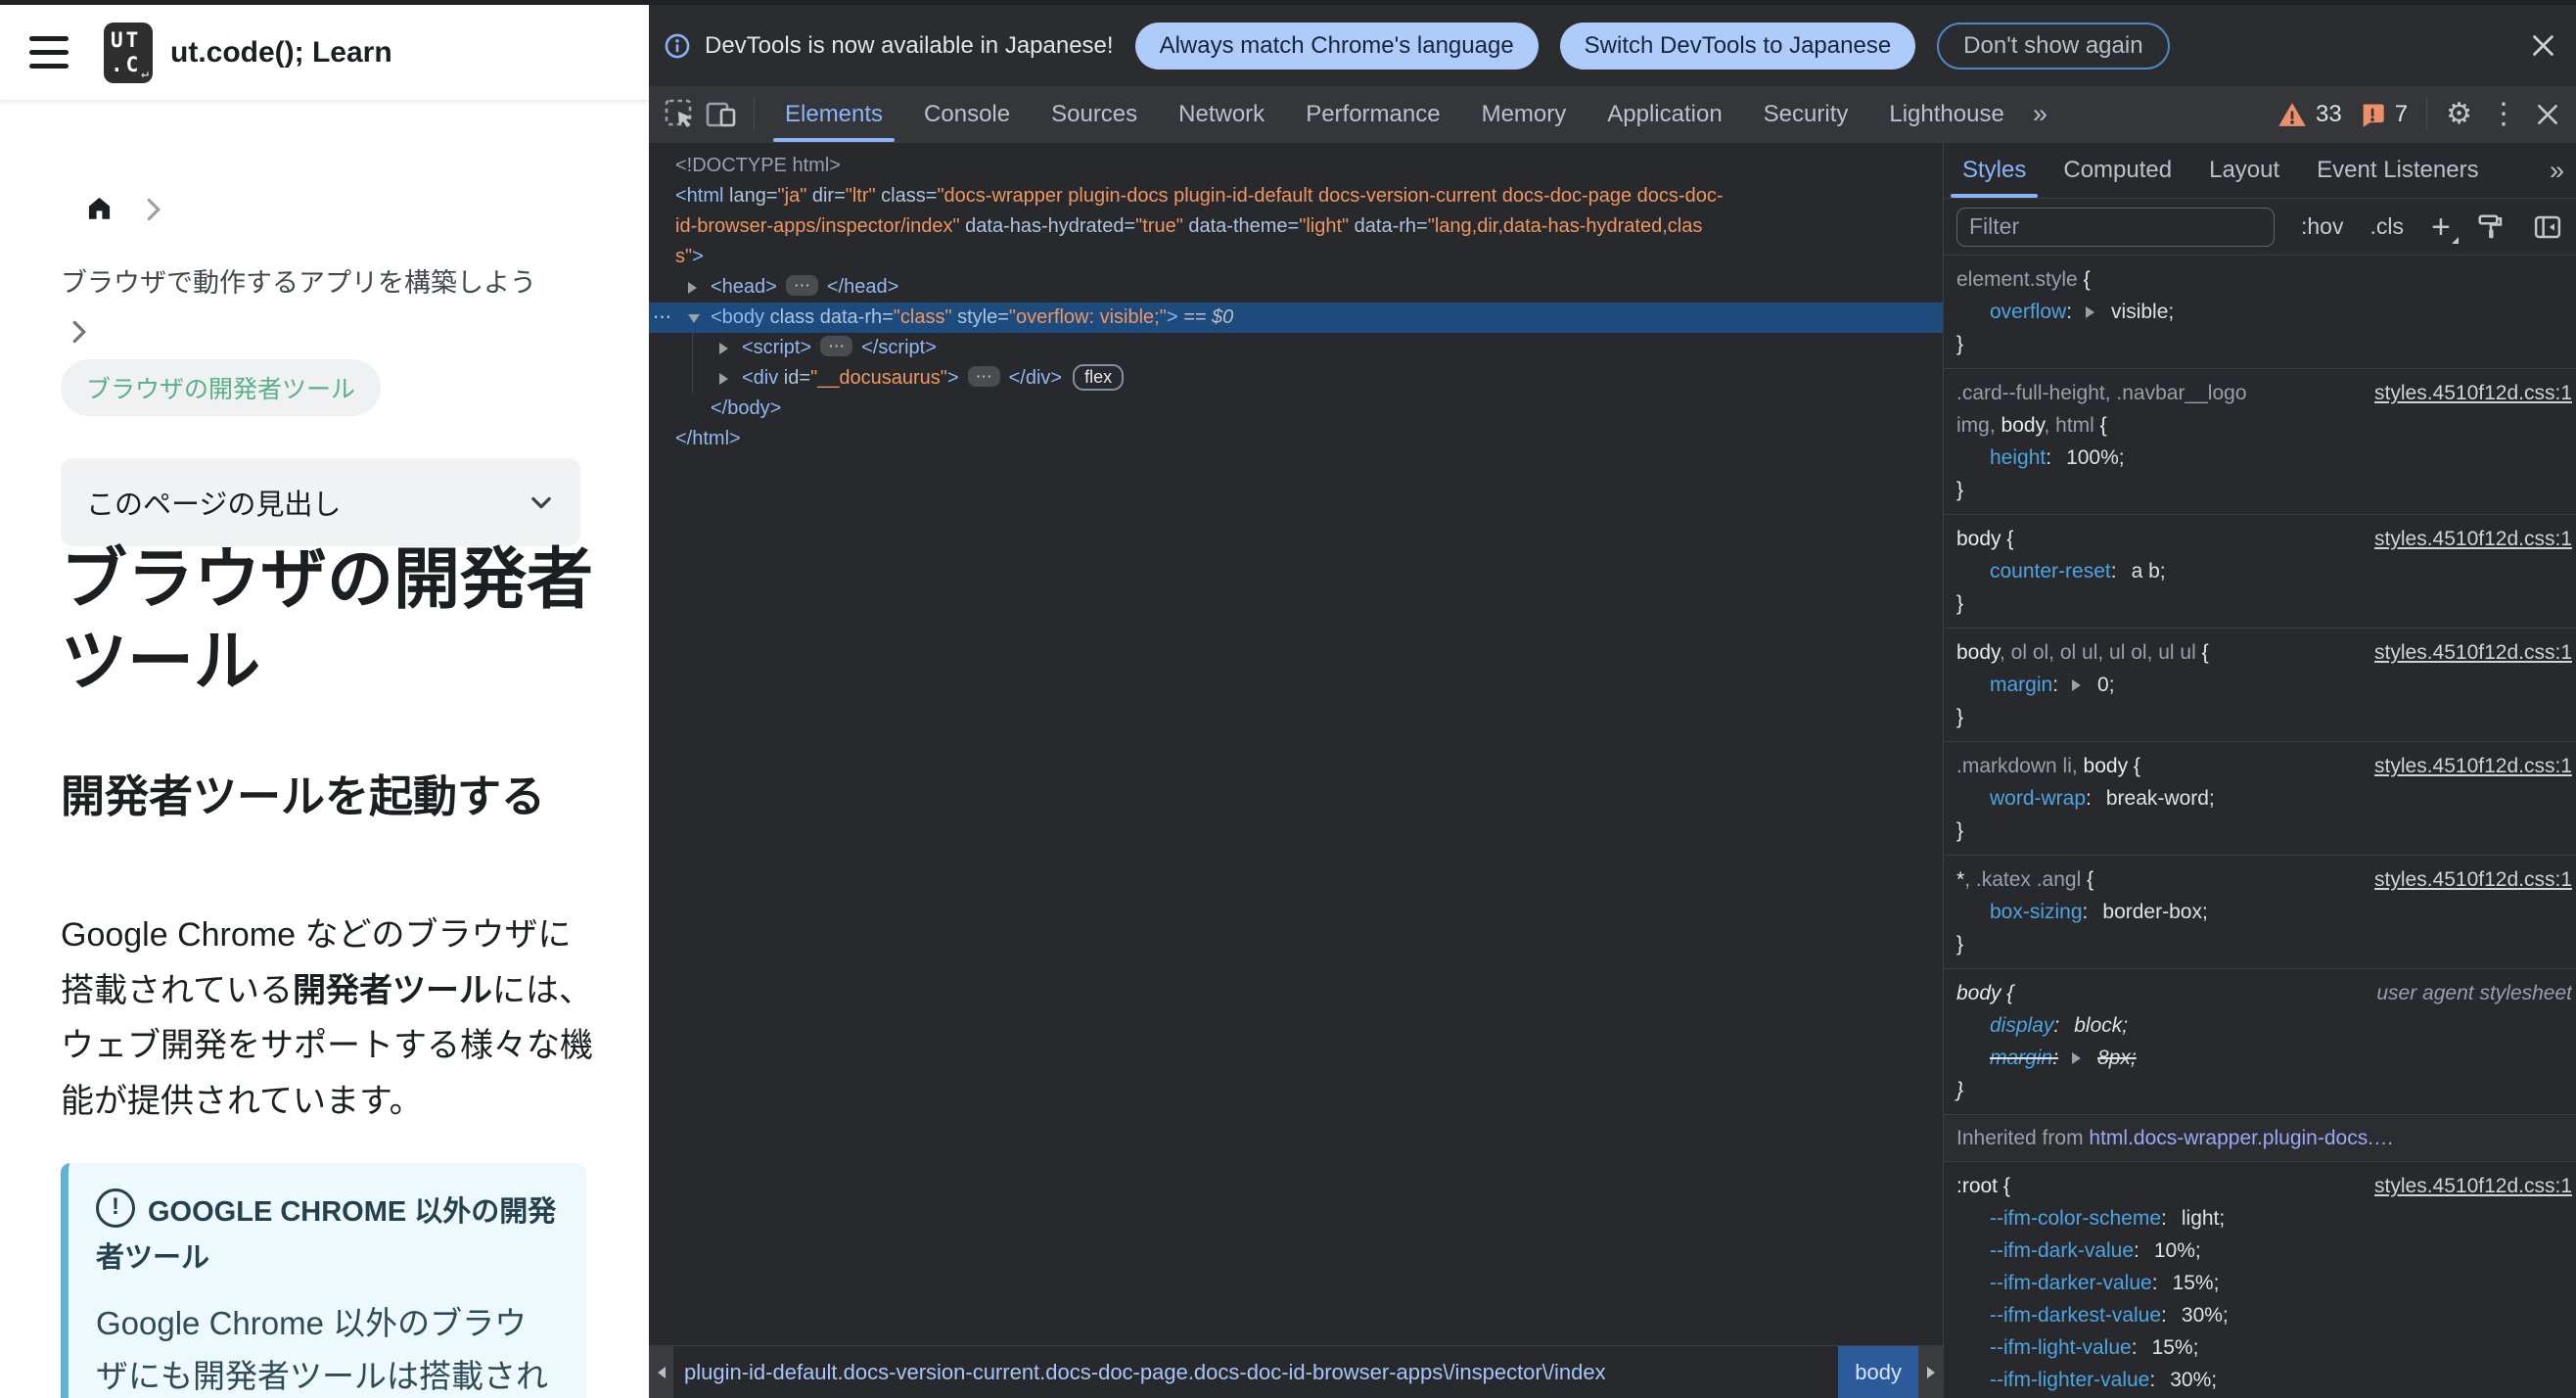 The height and width of the screenshot is (1398, 2576). What do you see at coordinates (722, 114) in the screenshot?
I see `device-toolbar-icon` at bounding box center [722, 114].